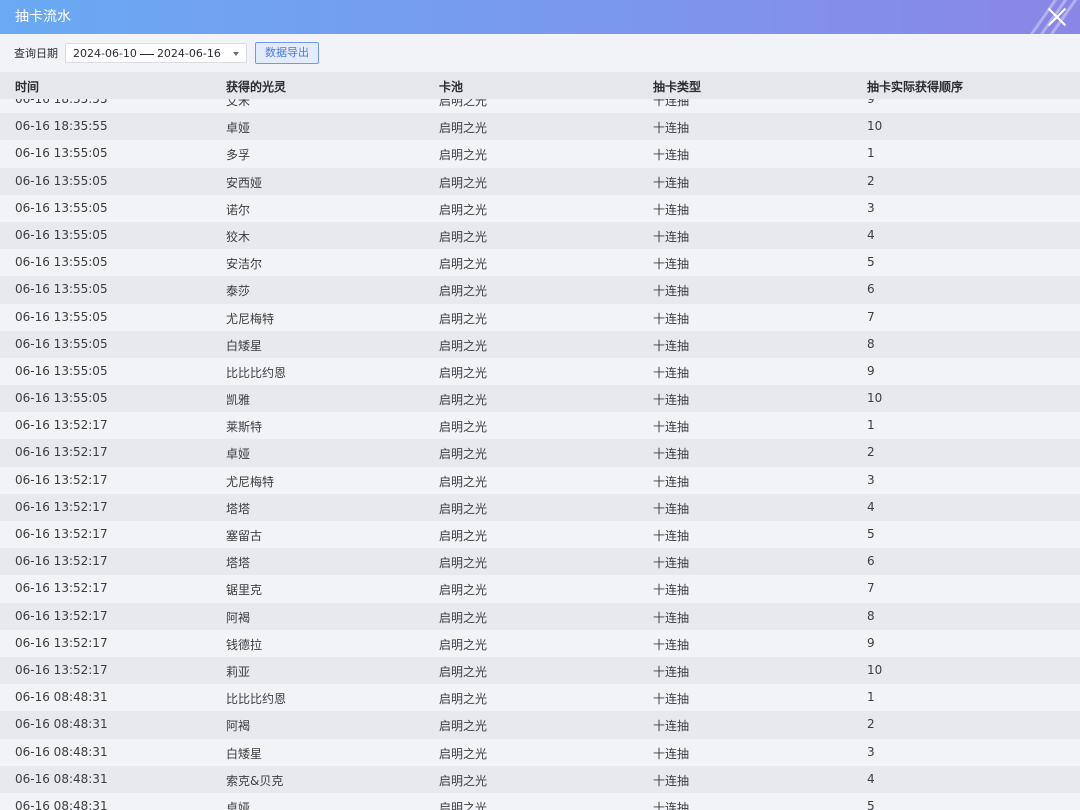 Image resolution: width=1080 pixels, height=810 pixels. What do you see at coordinates (540, 616) in the screenshot?
I see `table-row: 06-16 13:52:17 阿褐 启明之光 十连抽 8` at bounding box center [540, 616].